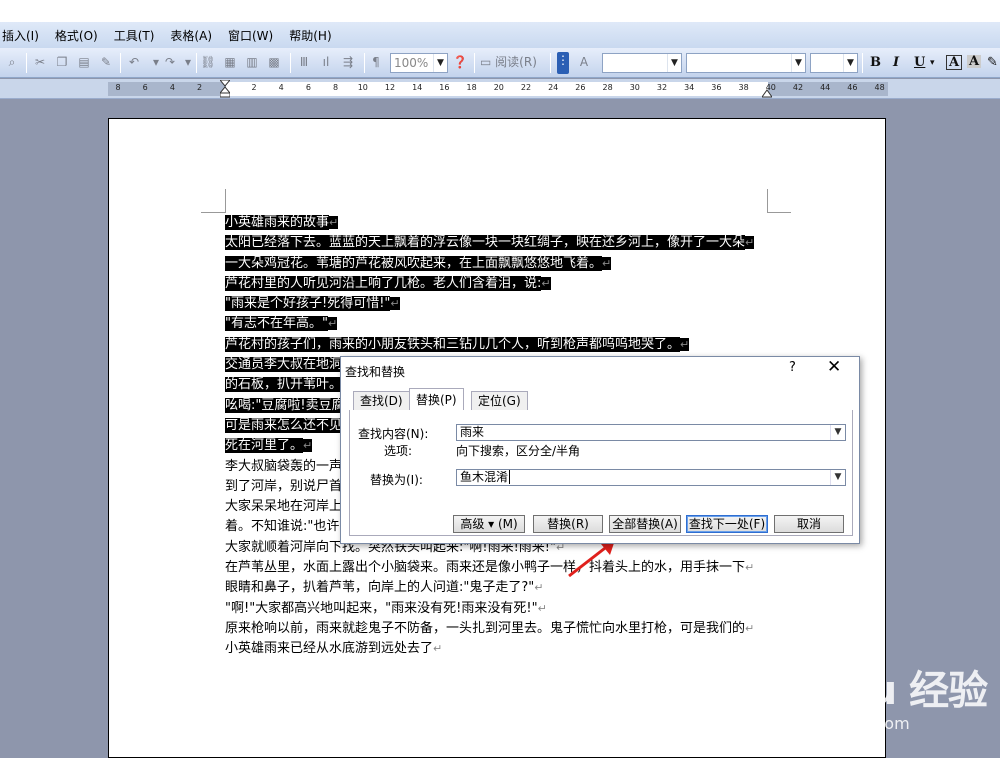  Describe the element at coordinates (497, 304) in the screenshot. I see `document-line: "雨来是个好孩子!死得可惜!"↵` at that location.